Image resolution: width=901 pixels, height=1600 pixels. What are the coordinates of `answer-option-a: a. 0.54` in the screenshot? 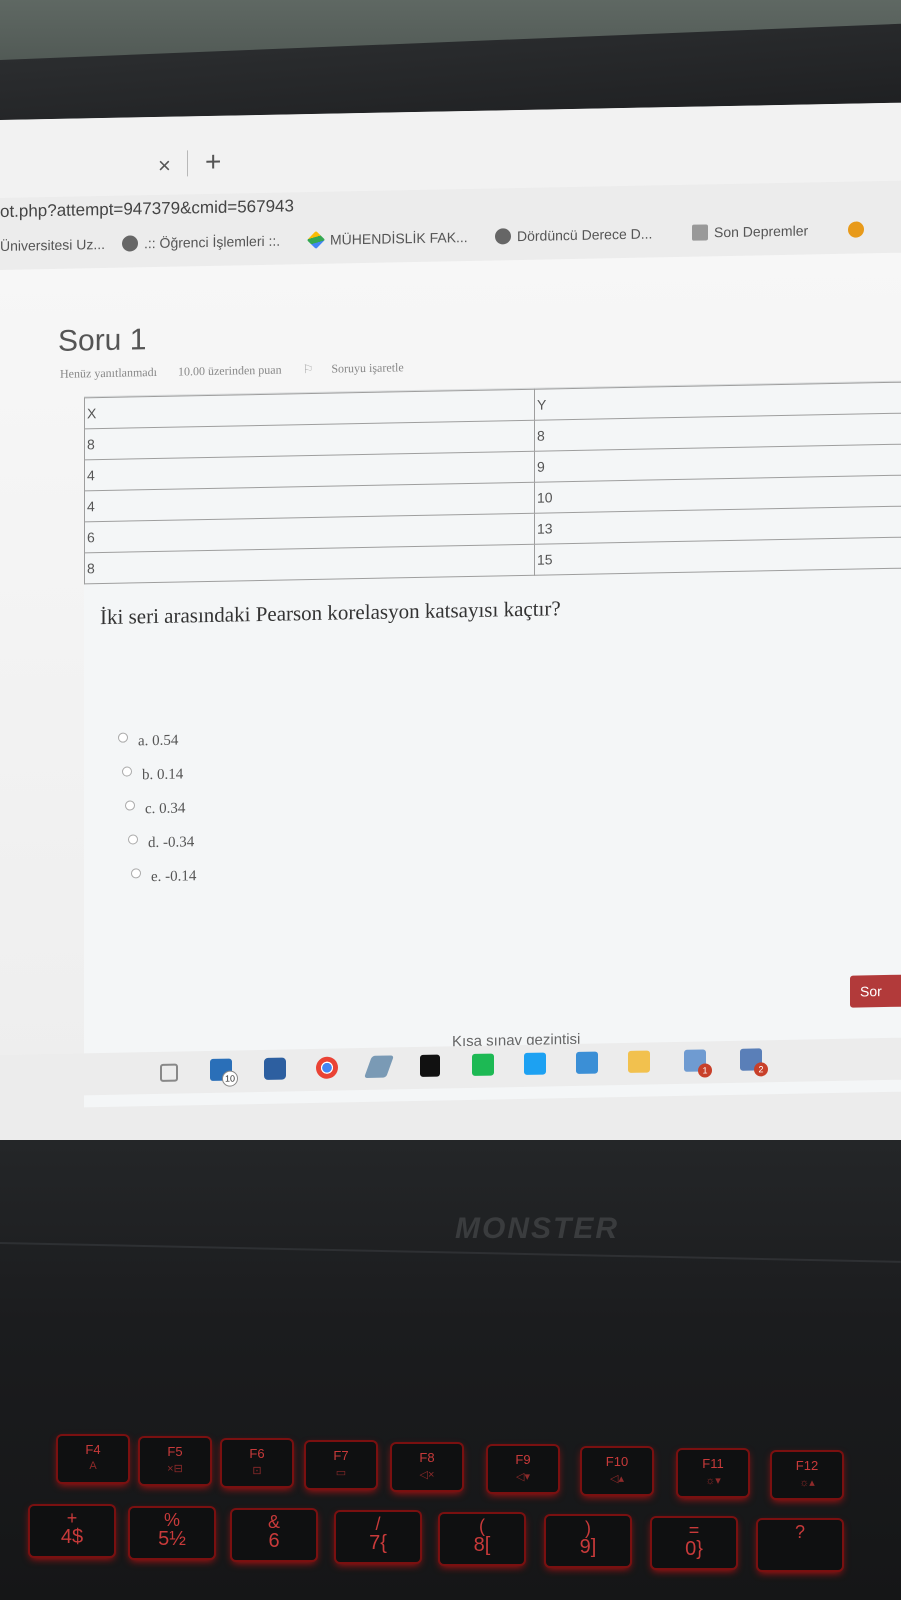 It's located at (151, 748).